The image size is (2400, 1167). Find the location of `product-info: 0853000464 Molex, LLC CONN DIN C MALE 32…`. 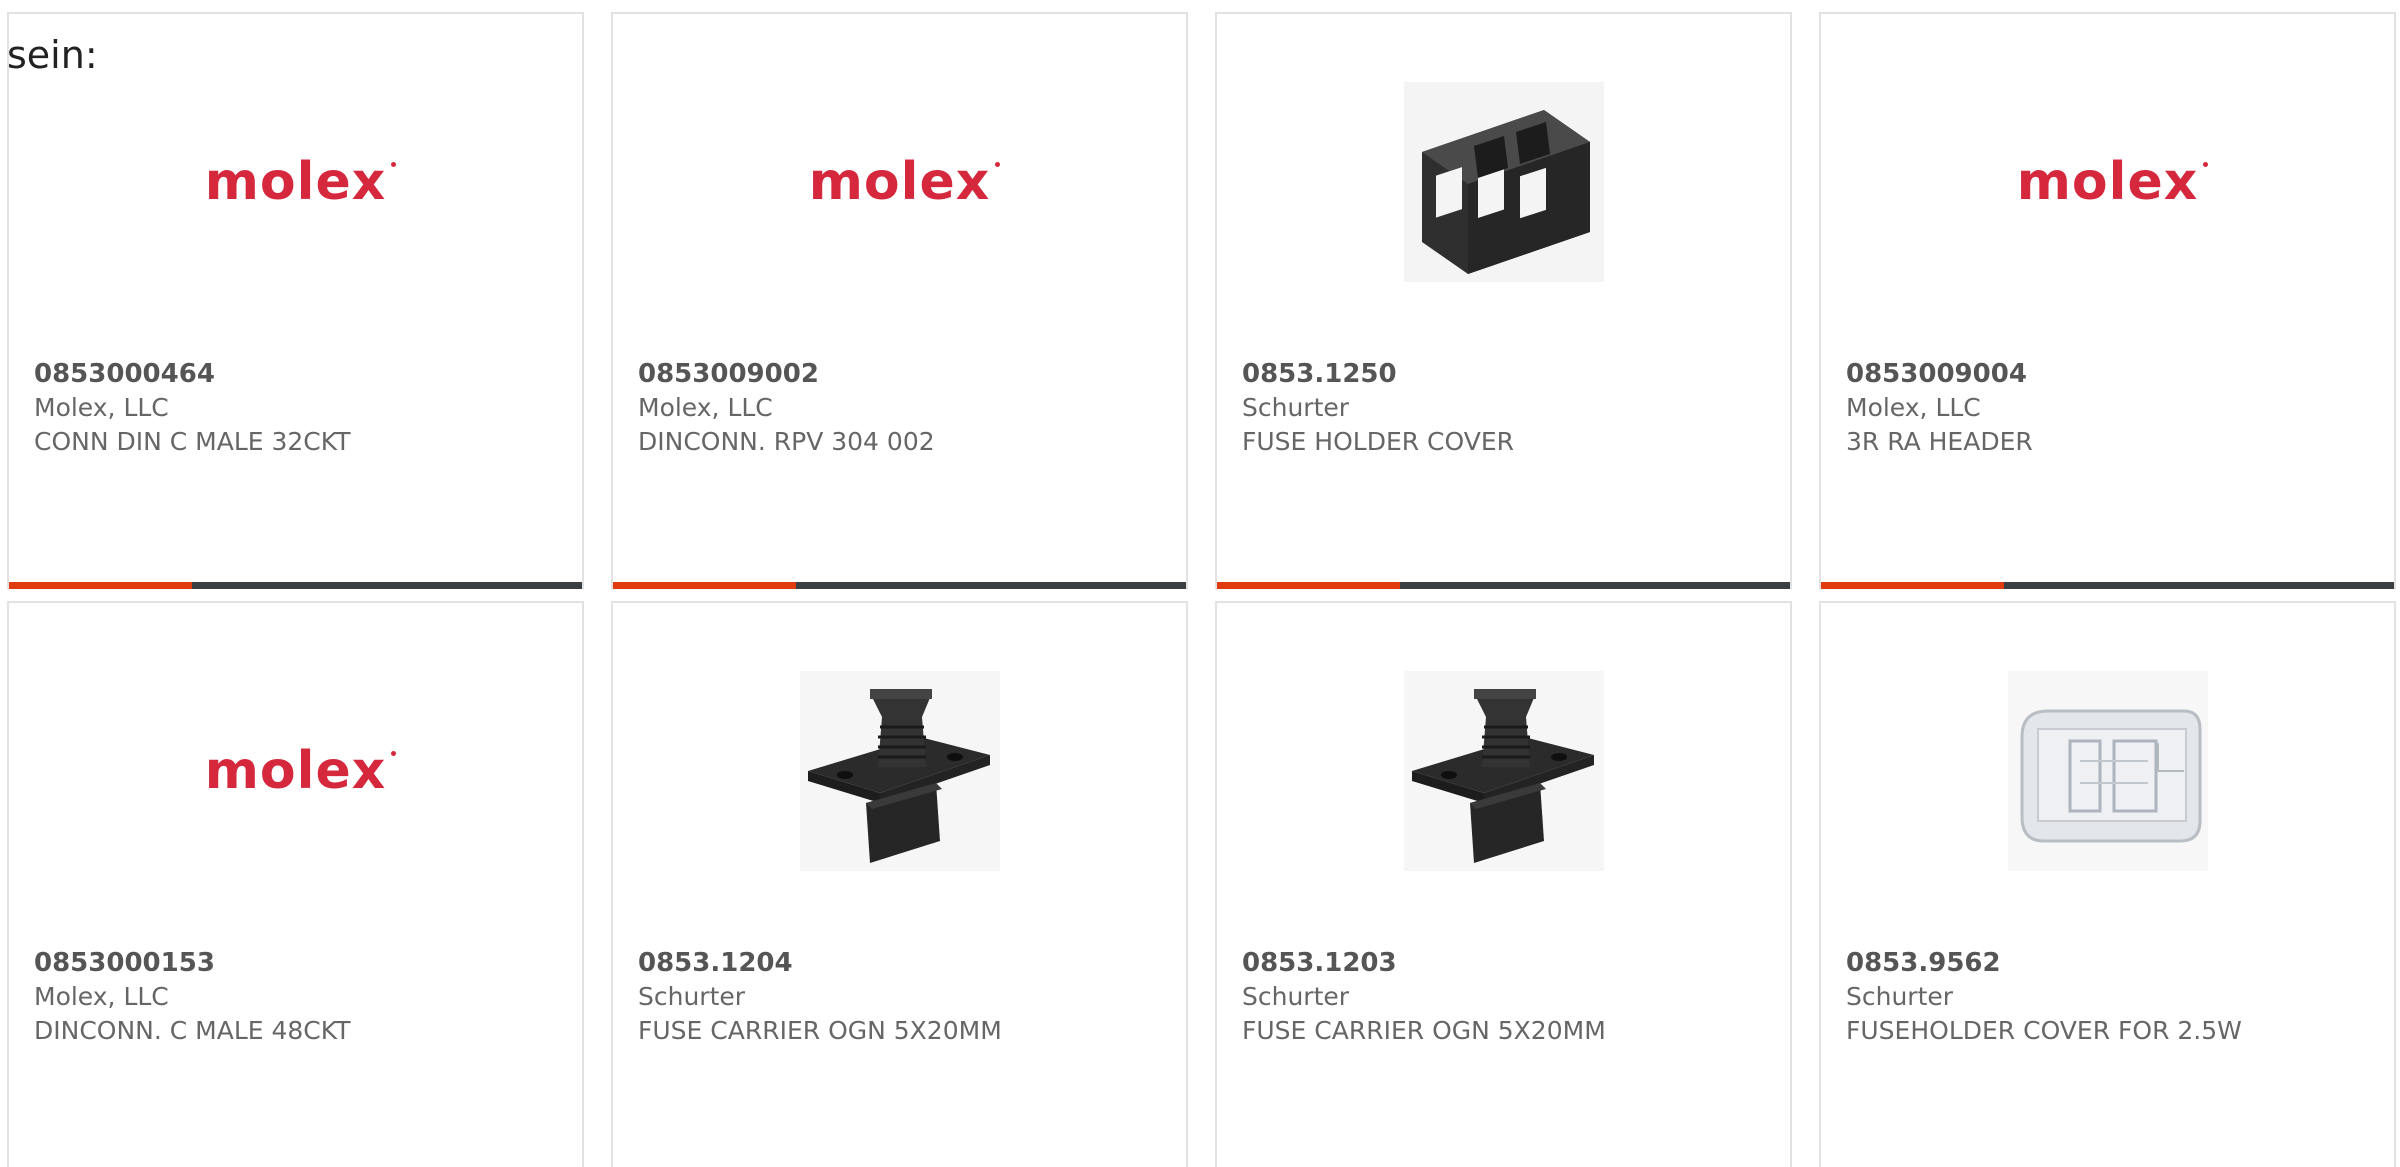

product-info: 0853000464 Molex, LLC CONN DIN C MALE 32… is located at coordinates (192, 408).